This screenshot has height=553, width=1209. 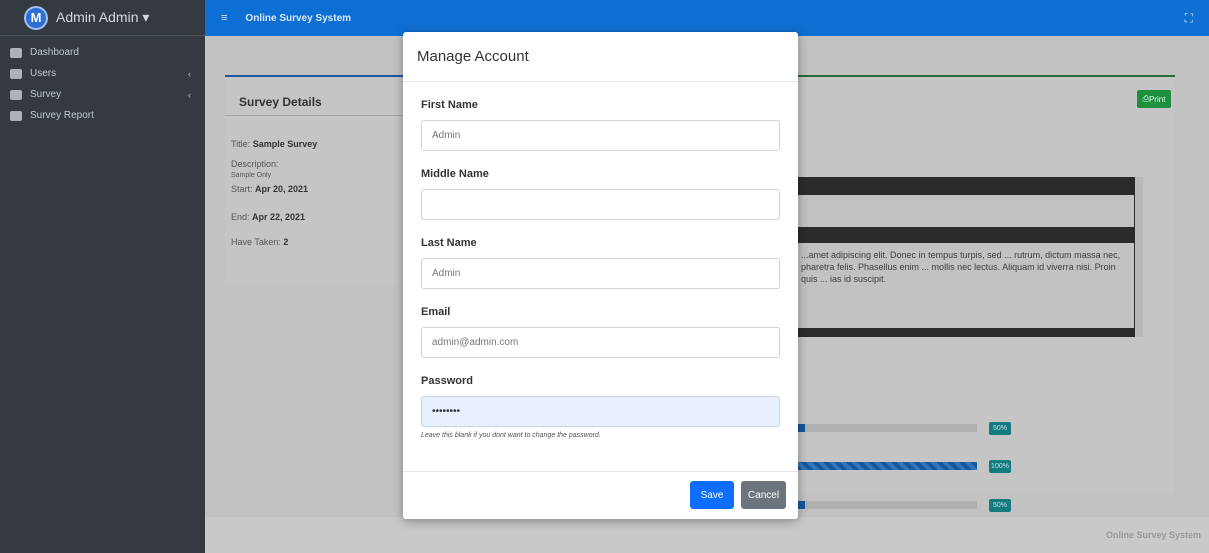 I want to click on user-menu-label: Admin Admin ▾, so click(x=103, y=17).